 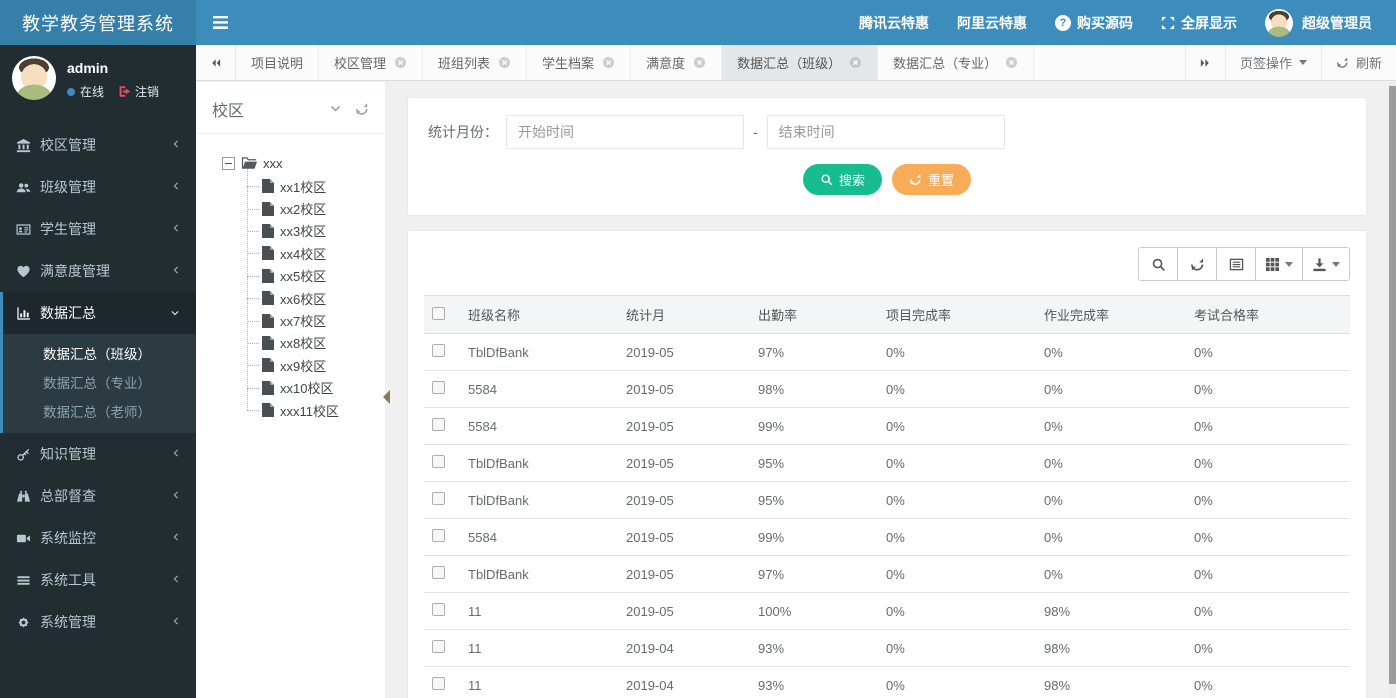 What do you see at coordinates (303, 322) in the screenshot?
I see `tree-node-label: xx7校区` at bounding box center [303, 322].